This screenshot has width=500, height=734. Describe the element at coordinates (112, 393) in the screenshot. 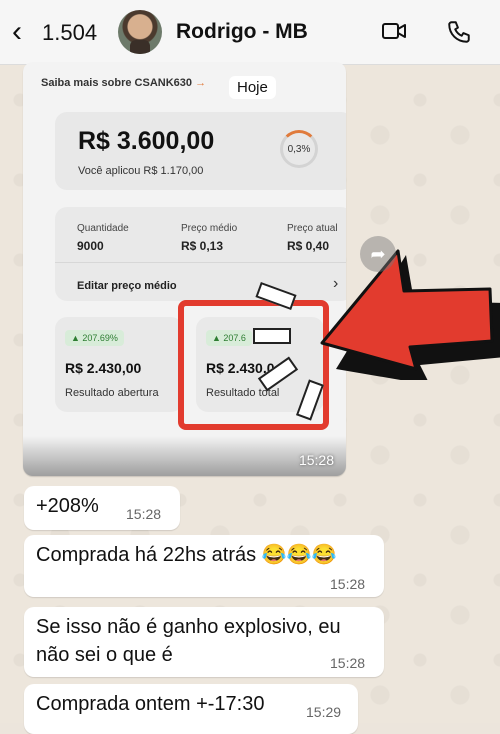

I see `result-opening-label: Resultado abertura` at that location.